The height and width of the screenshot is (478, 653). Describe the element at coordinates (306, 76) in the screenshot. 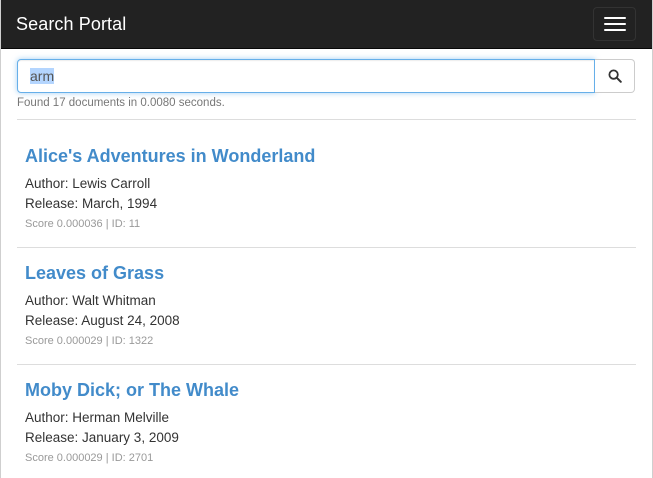

I see `search-input` at that location.